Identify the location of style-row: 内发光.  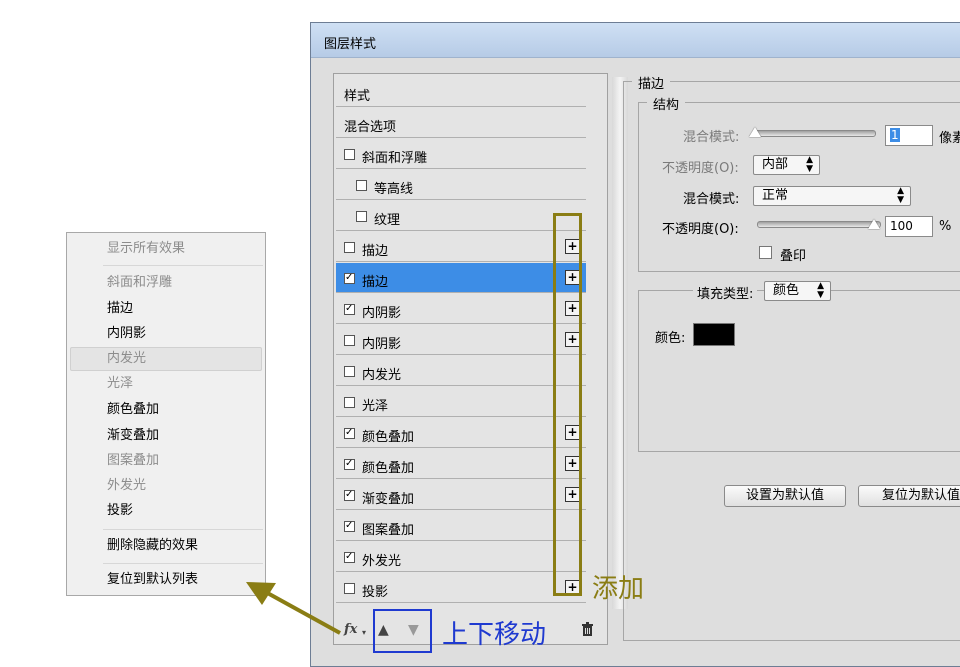
(461, 371).